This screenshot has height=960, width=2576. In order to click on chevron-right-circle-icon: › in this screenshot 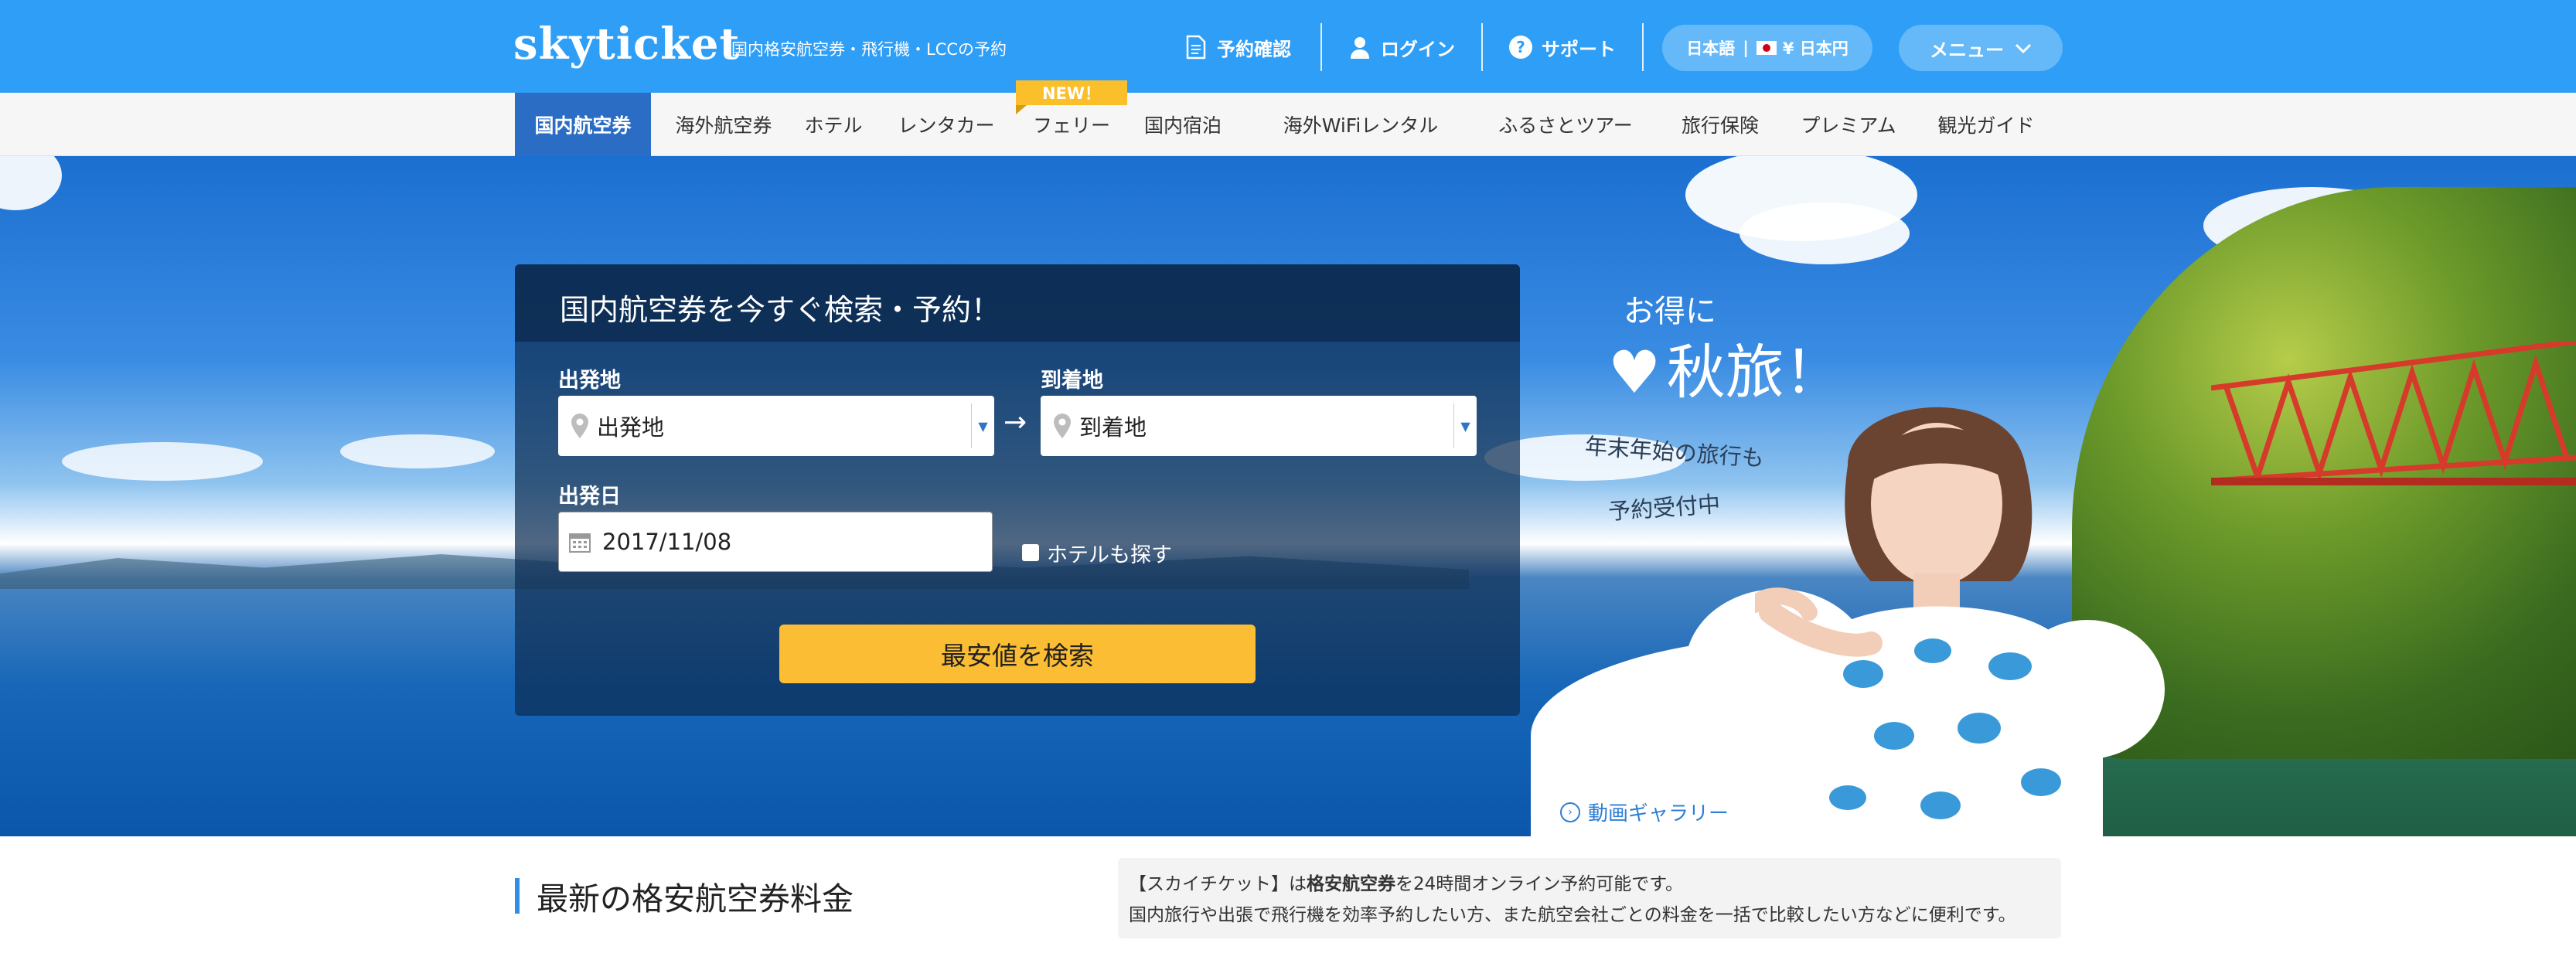, I will do `click(1570, 812)`.